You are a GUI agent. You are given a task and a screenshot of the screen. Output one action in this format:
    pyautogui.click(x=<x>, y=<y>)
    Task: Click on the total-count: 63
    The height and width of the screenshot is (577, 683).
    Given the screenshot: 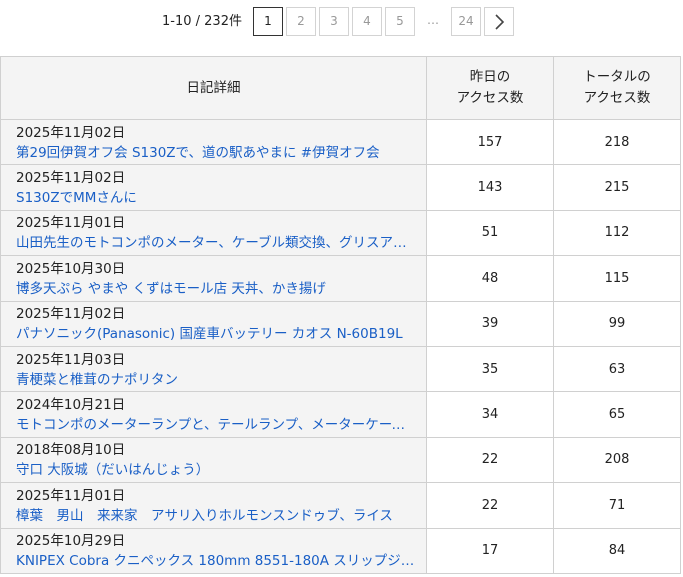 What is the action you would take?
    pyautogui.click(x=617, y=369)
    